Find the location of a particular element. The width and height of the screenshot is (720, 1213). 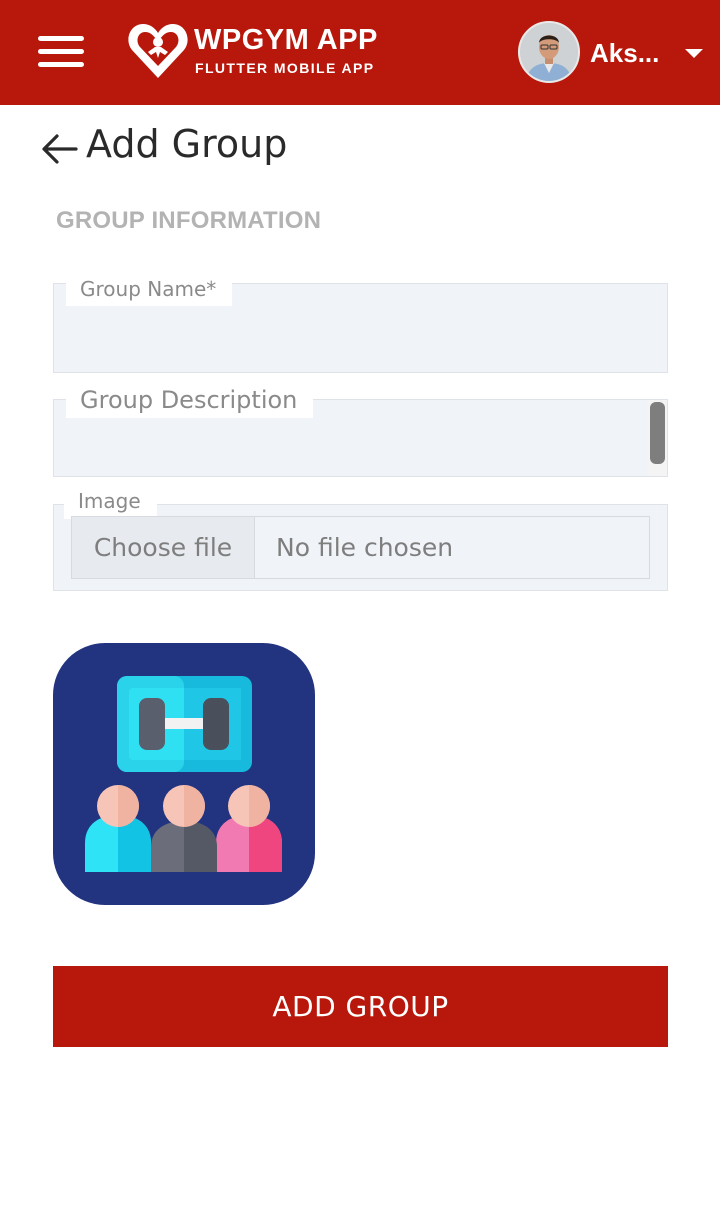

file-input: Choose file No file chosen is located at coordinates (360, 547).